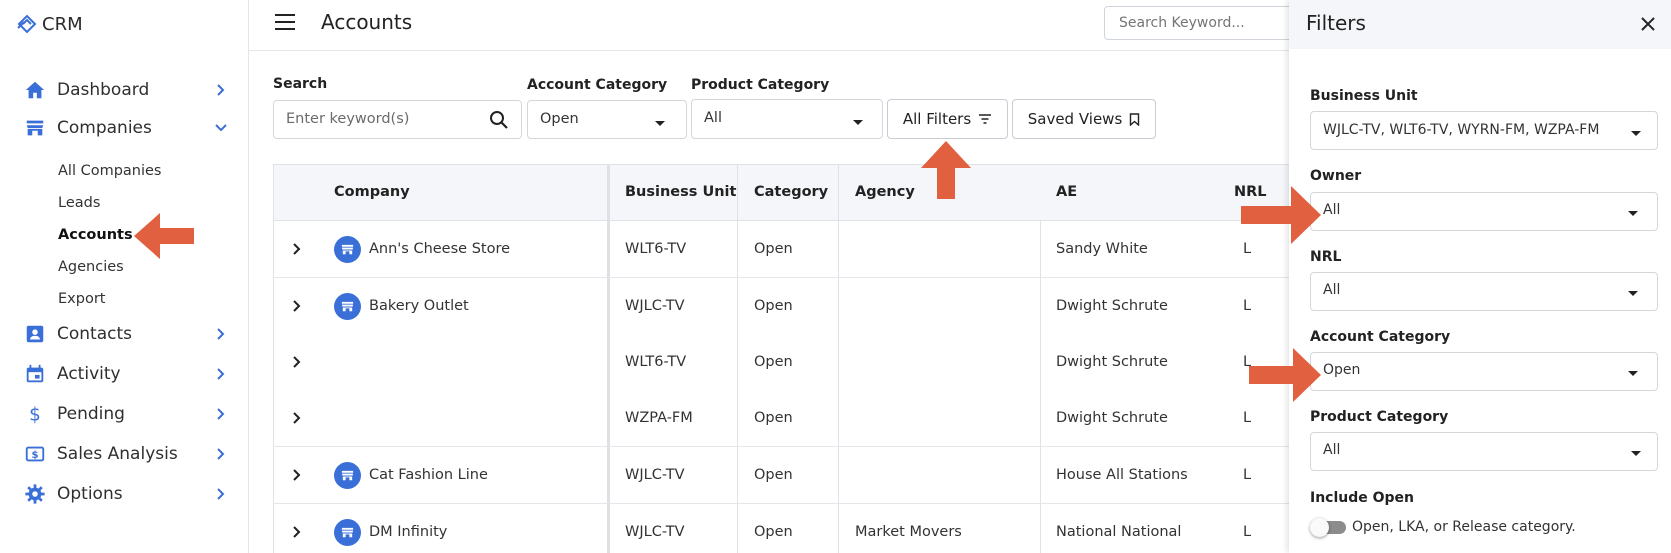 The width and height of the screenshot is (1671, 553). I want to click on nrl-select: All, so click(1484, 291).